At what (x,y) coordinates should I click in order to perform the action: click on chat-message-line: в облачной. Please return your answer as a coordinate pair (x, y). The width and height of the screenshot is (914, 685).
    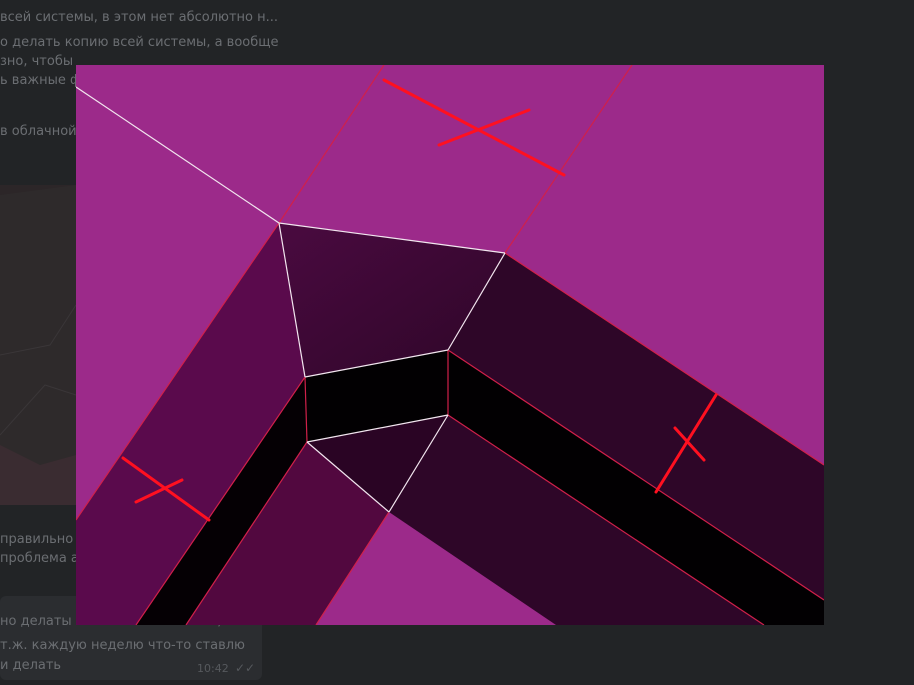
    Looking at the image, I should click on (38, 131).